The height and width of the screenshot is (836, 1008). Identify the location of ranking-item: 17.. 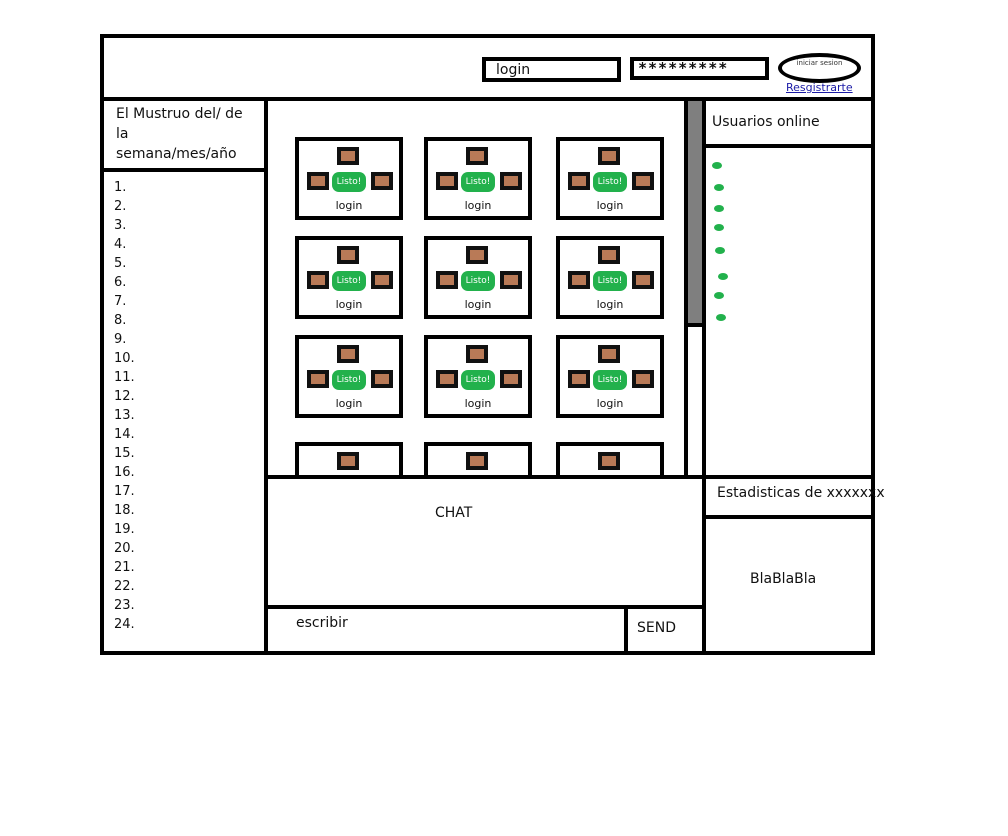
(124, 491).